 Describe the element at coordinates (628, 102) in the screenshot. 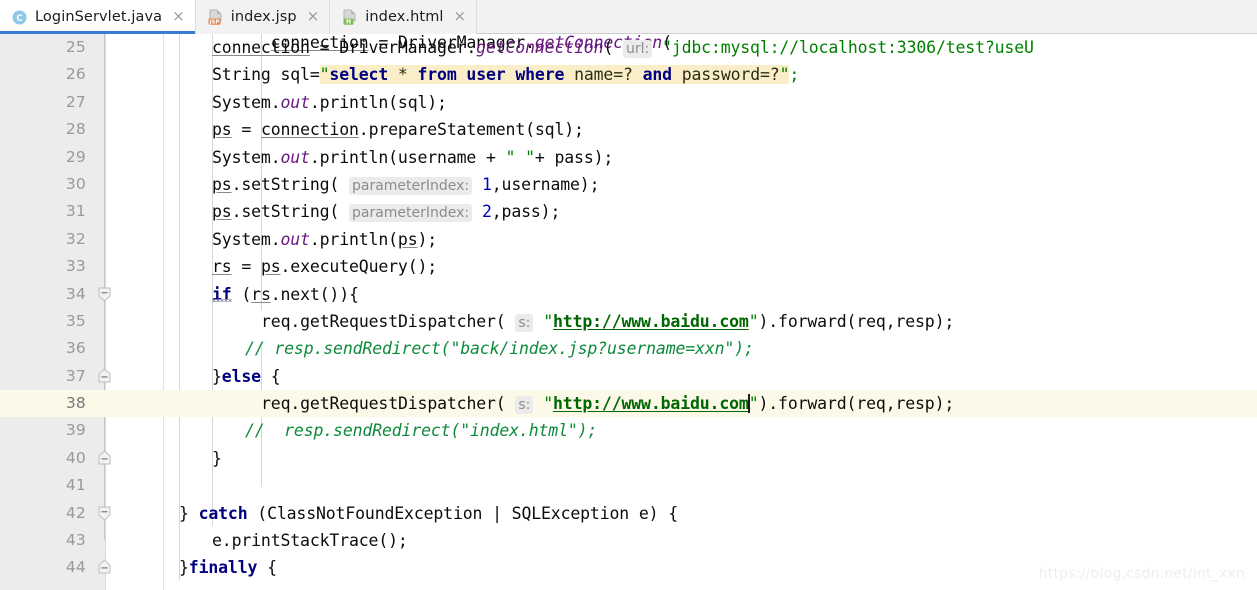

I see `code-line-27: 27 System.out.println(sql);` at that location.